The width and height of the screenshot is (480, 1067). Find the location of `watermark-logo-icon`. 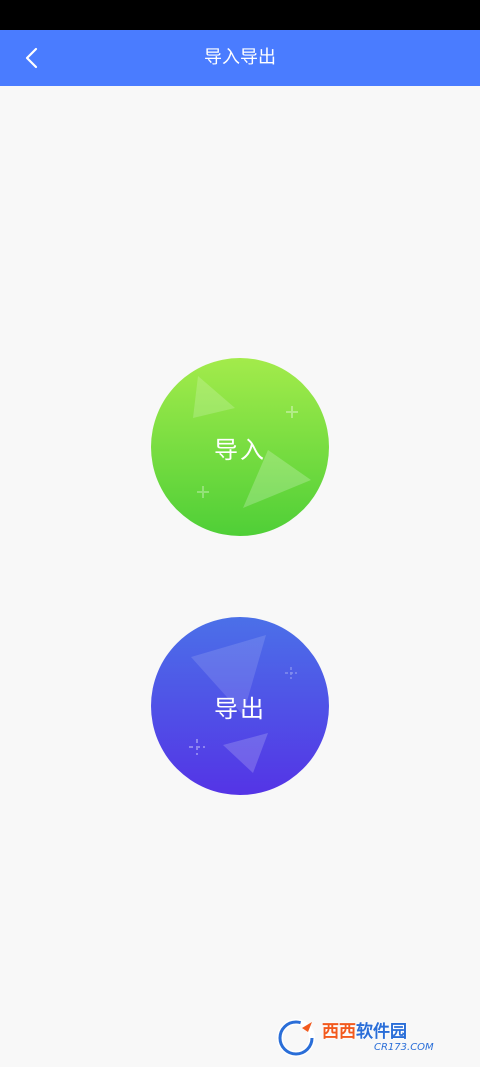

watermark-logo-icon is located at coordinates (298, 1038).